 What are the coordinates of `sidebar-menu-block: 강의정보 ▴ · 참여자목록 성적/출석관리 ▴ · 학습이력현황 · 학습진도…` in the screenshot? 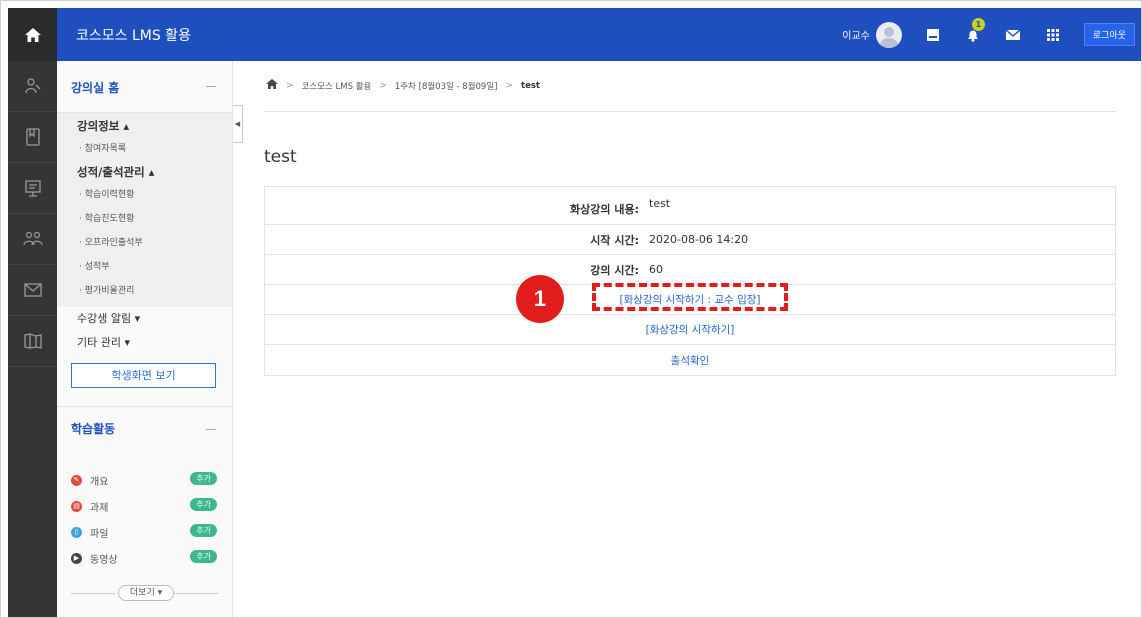 It's located at (144, 210).